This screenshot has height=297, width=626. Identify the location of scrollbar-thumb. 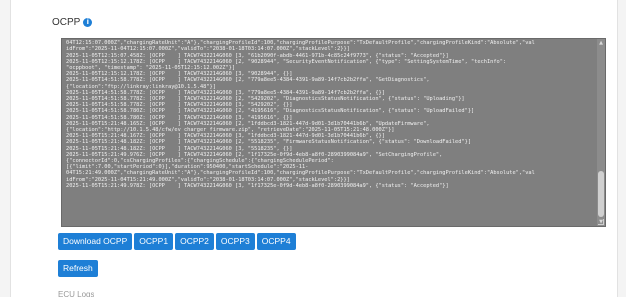
(601, 194).